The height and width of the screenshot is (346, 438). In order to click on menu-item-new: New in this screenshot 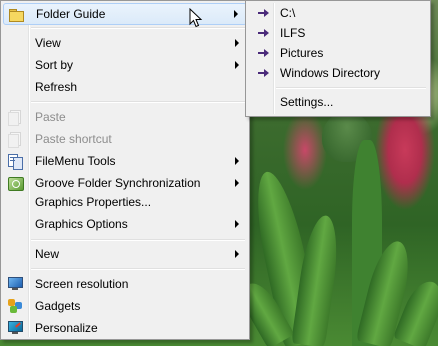, I will do `click(125, 254)`.